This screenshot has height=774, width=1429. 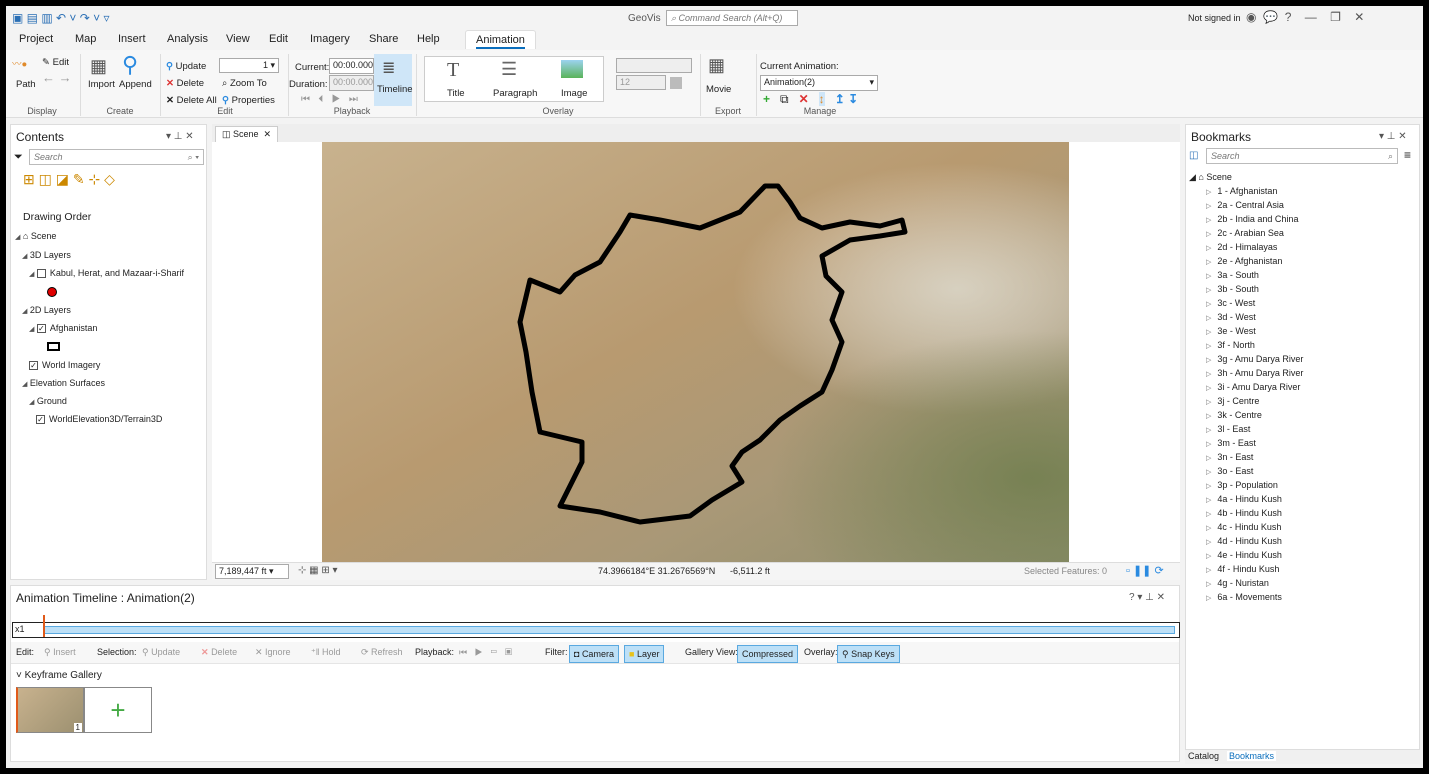 I want to click on timeline-playback-controls: ⏮ ▶ ▭ ▣, so click(x=485, y=652).